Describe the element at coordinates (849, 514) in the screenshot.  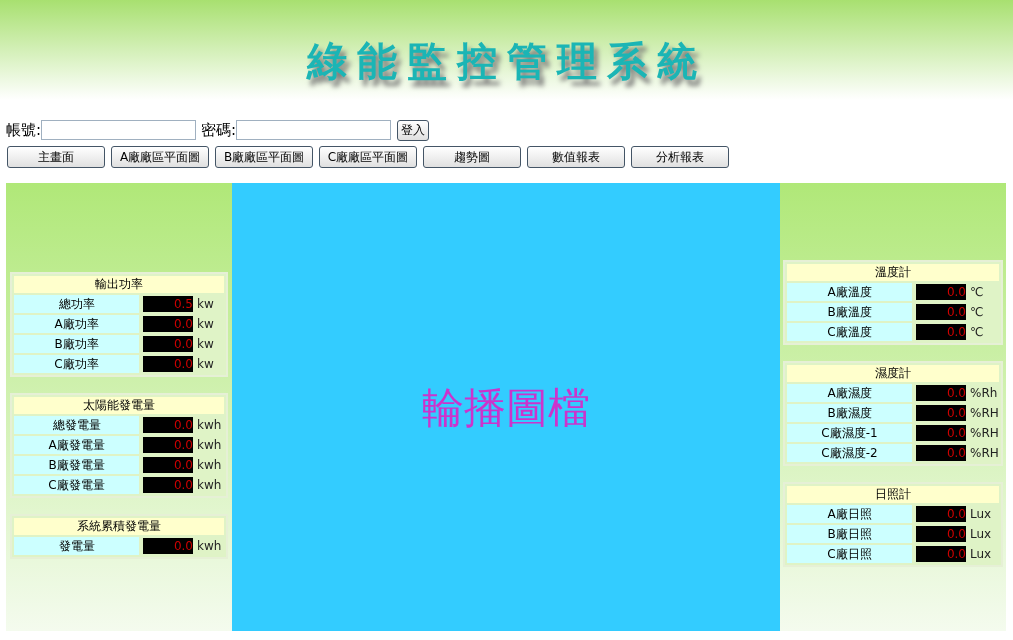
I see `meter-label: A廠日照` at that location.